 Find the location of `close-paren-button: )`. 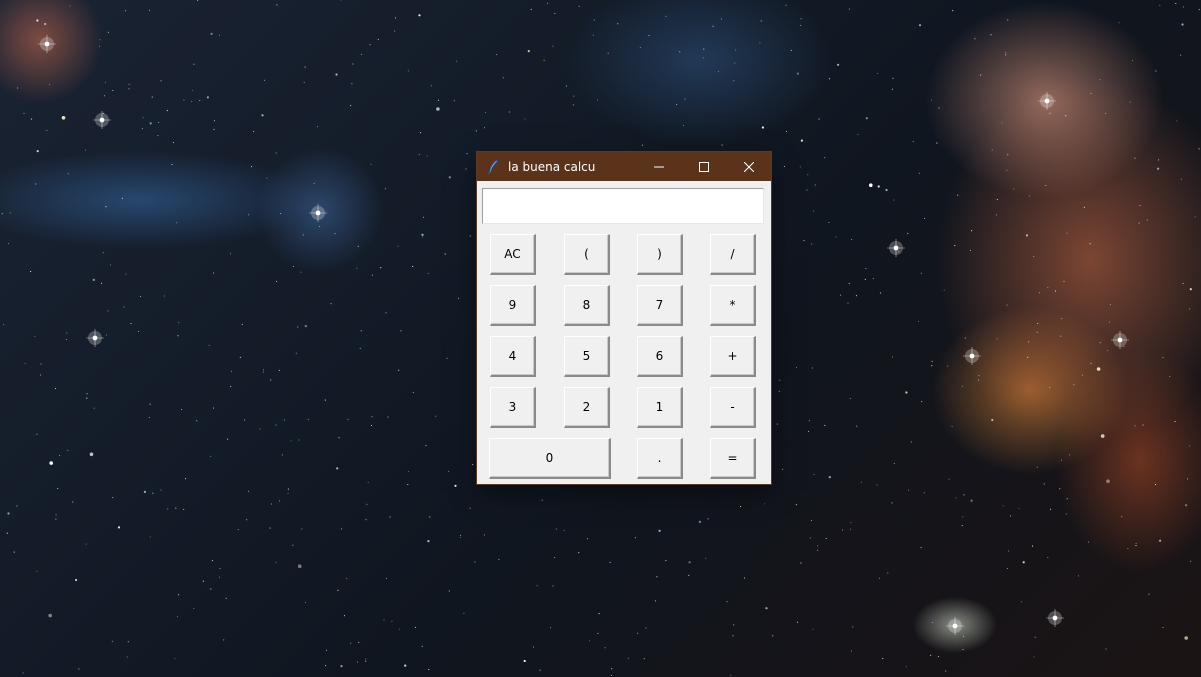

close-paren-button: ) is located at coordinates (660, 254).